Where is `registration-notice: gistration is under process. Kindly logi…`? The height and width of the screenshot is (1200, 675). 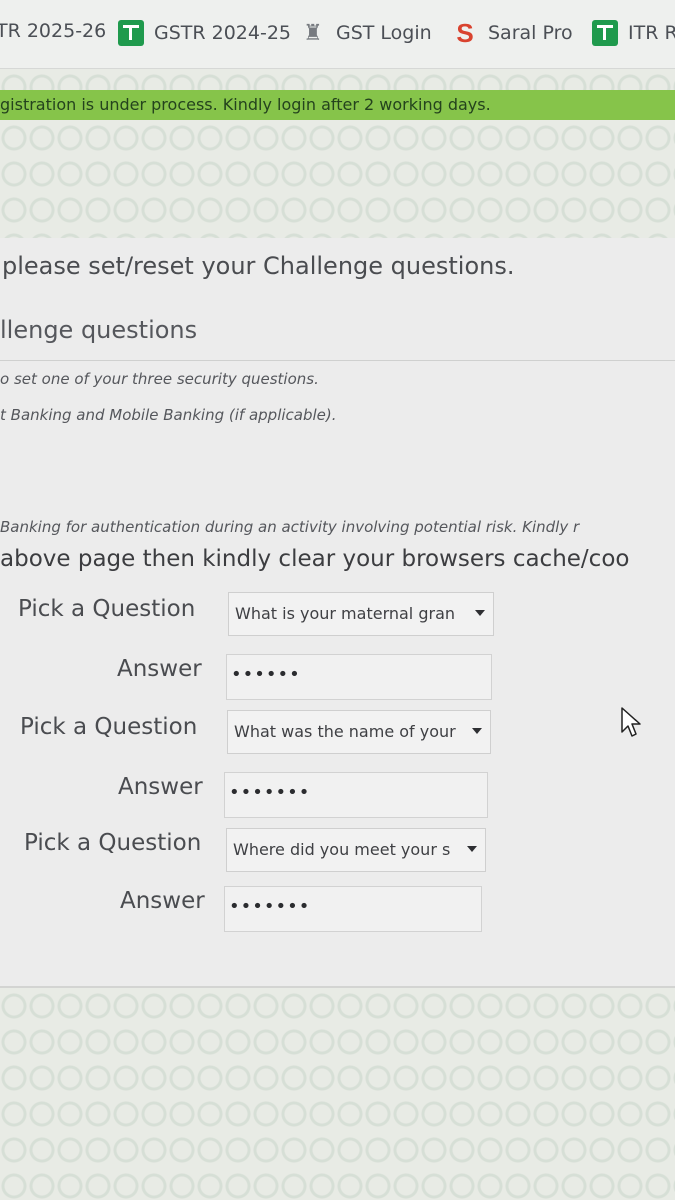 registration-notice: gistration is under process. Kindly logi… is located at coordinates (337, 105).